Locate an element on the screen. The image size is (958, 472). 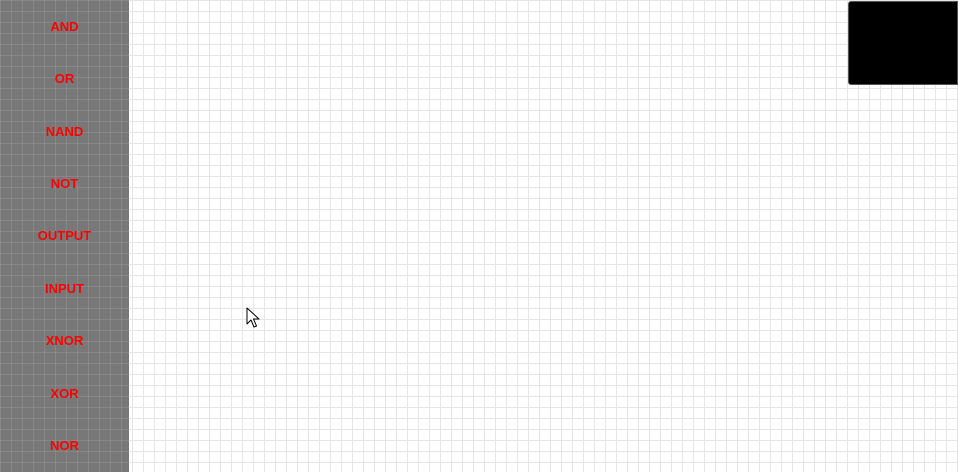
minimap-panel is located at coordinates (903, 43).